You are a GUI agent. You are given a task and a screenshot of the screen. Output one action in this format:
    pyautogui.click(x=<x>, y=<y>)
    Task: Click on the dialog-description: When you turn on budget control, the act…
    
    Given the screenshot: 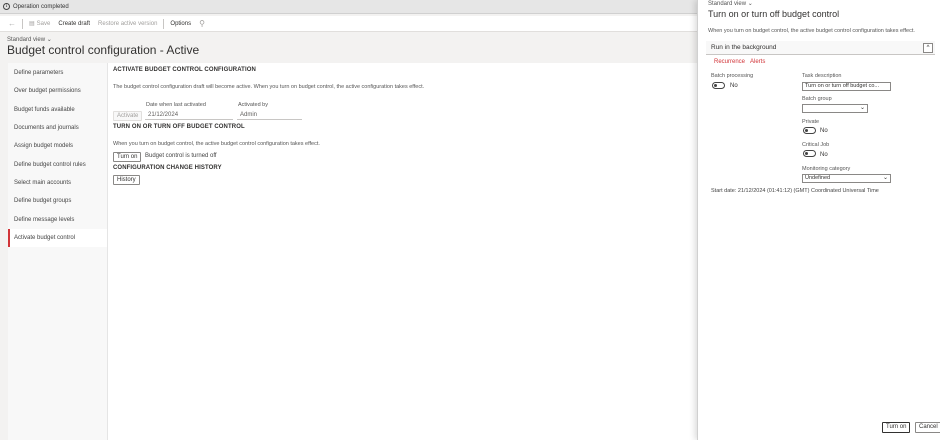 What is the action you would take?
    pyautogui.click(x=811, y=31)
    